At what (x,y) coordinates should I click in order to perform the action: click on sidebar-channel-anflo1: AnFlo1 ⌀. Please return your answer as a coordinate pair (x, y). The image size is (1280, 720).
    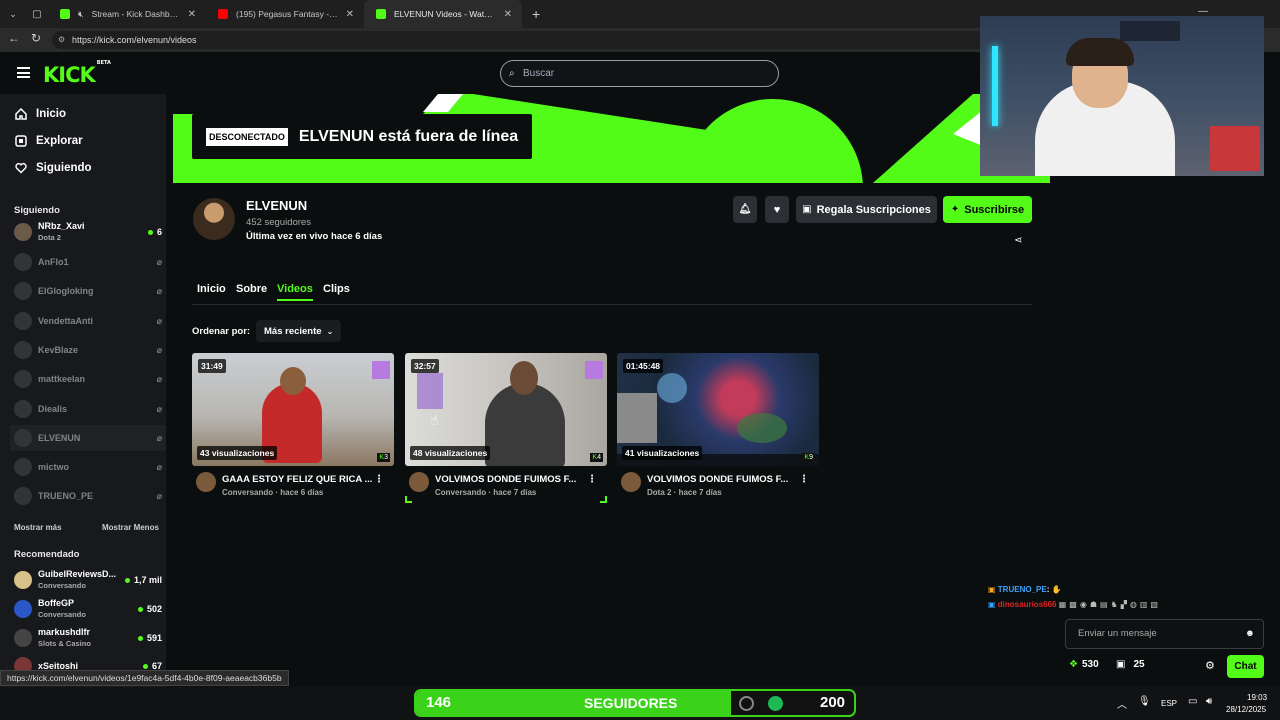
    Looking at the image, I should click on (88, 262).